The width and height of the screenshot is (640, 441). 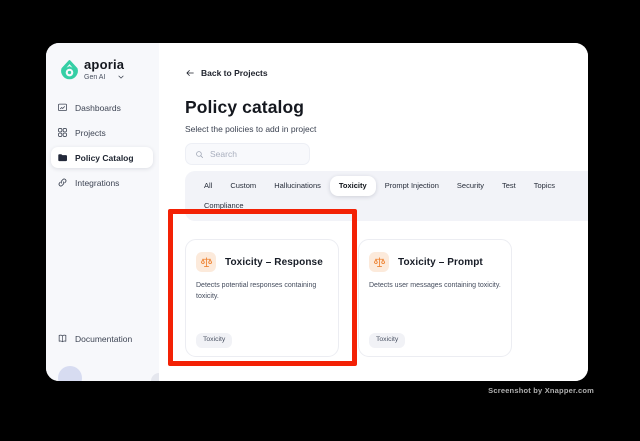 What do you see at coordinates (104, 64) in the screenshot?
I see `brand-name: aporia` at bounding box center [104, 64].